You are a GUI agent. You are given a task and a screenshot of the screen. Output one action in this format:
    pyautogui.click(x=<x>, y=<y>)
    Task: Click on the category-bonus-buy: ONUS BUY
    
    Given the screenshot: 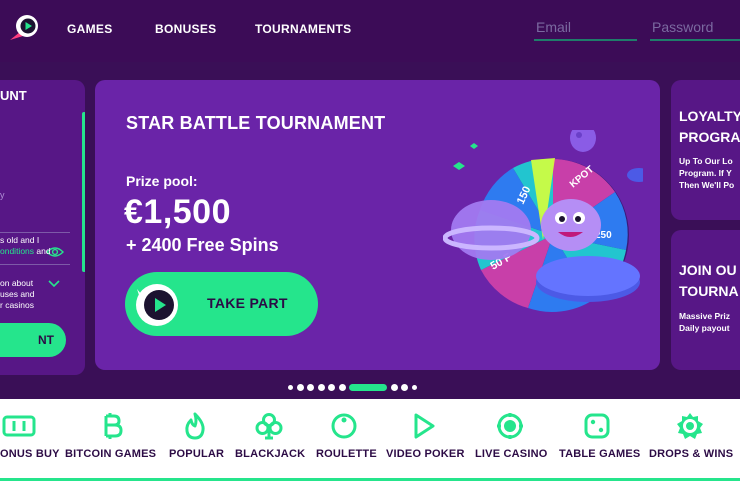 What is the action you would take?
    pyautogui.click(x=29, y=439)
    